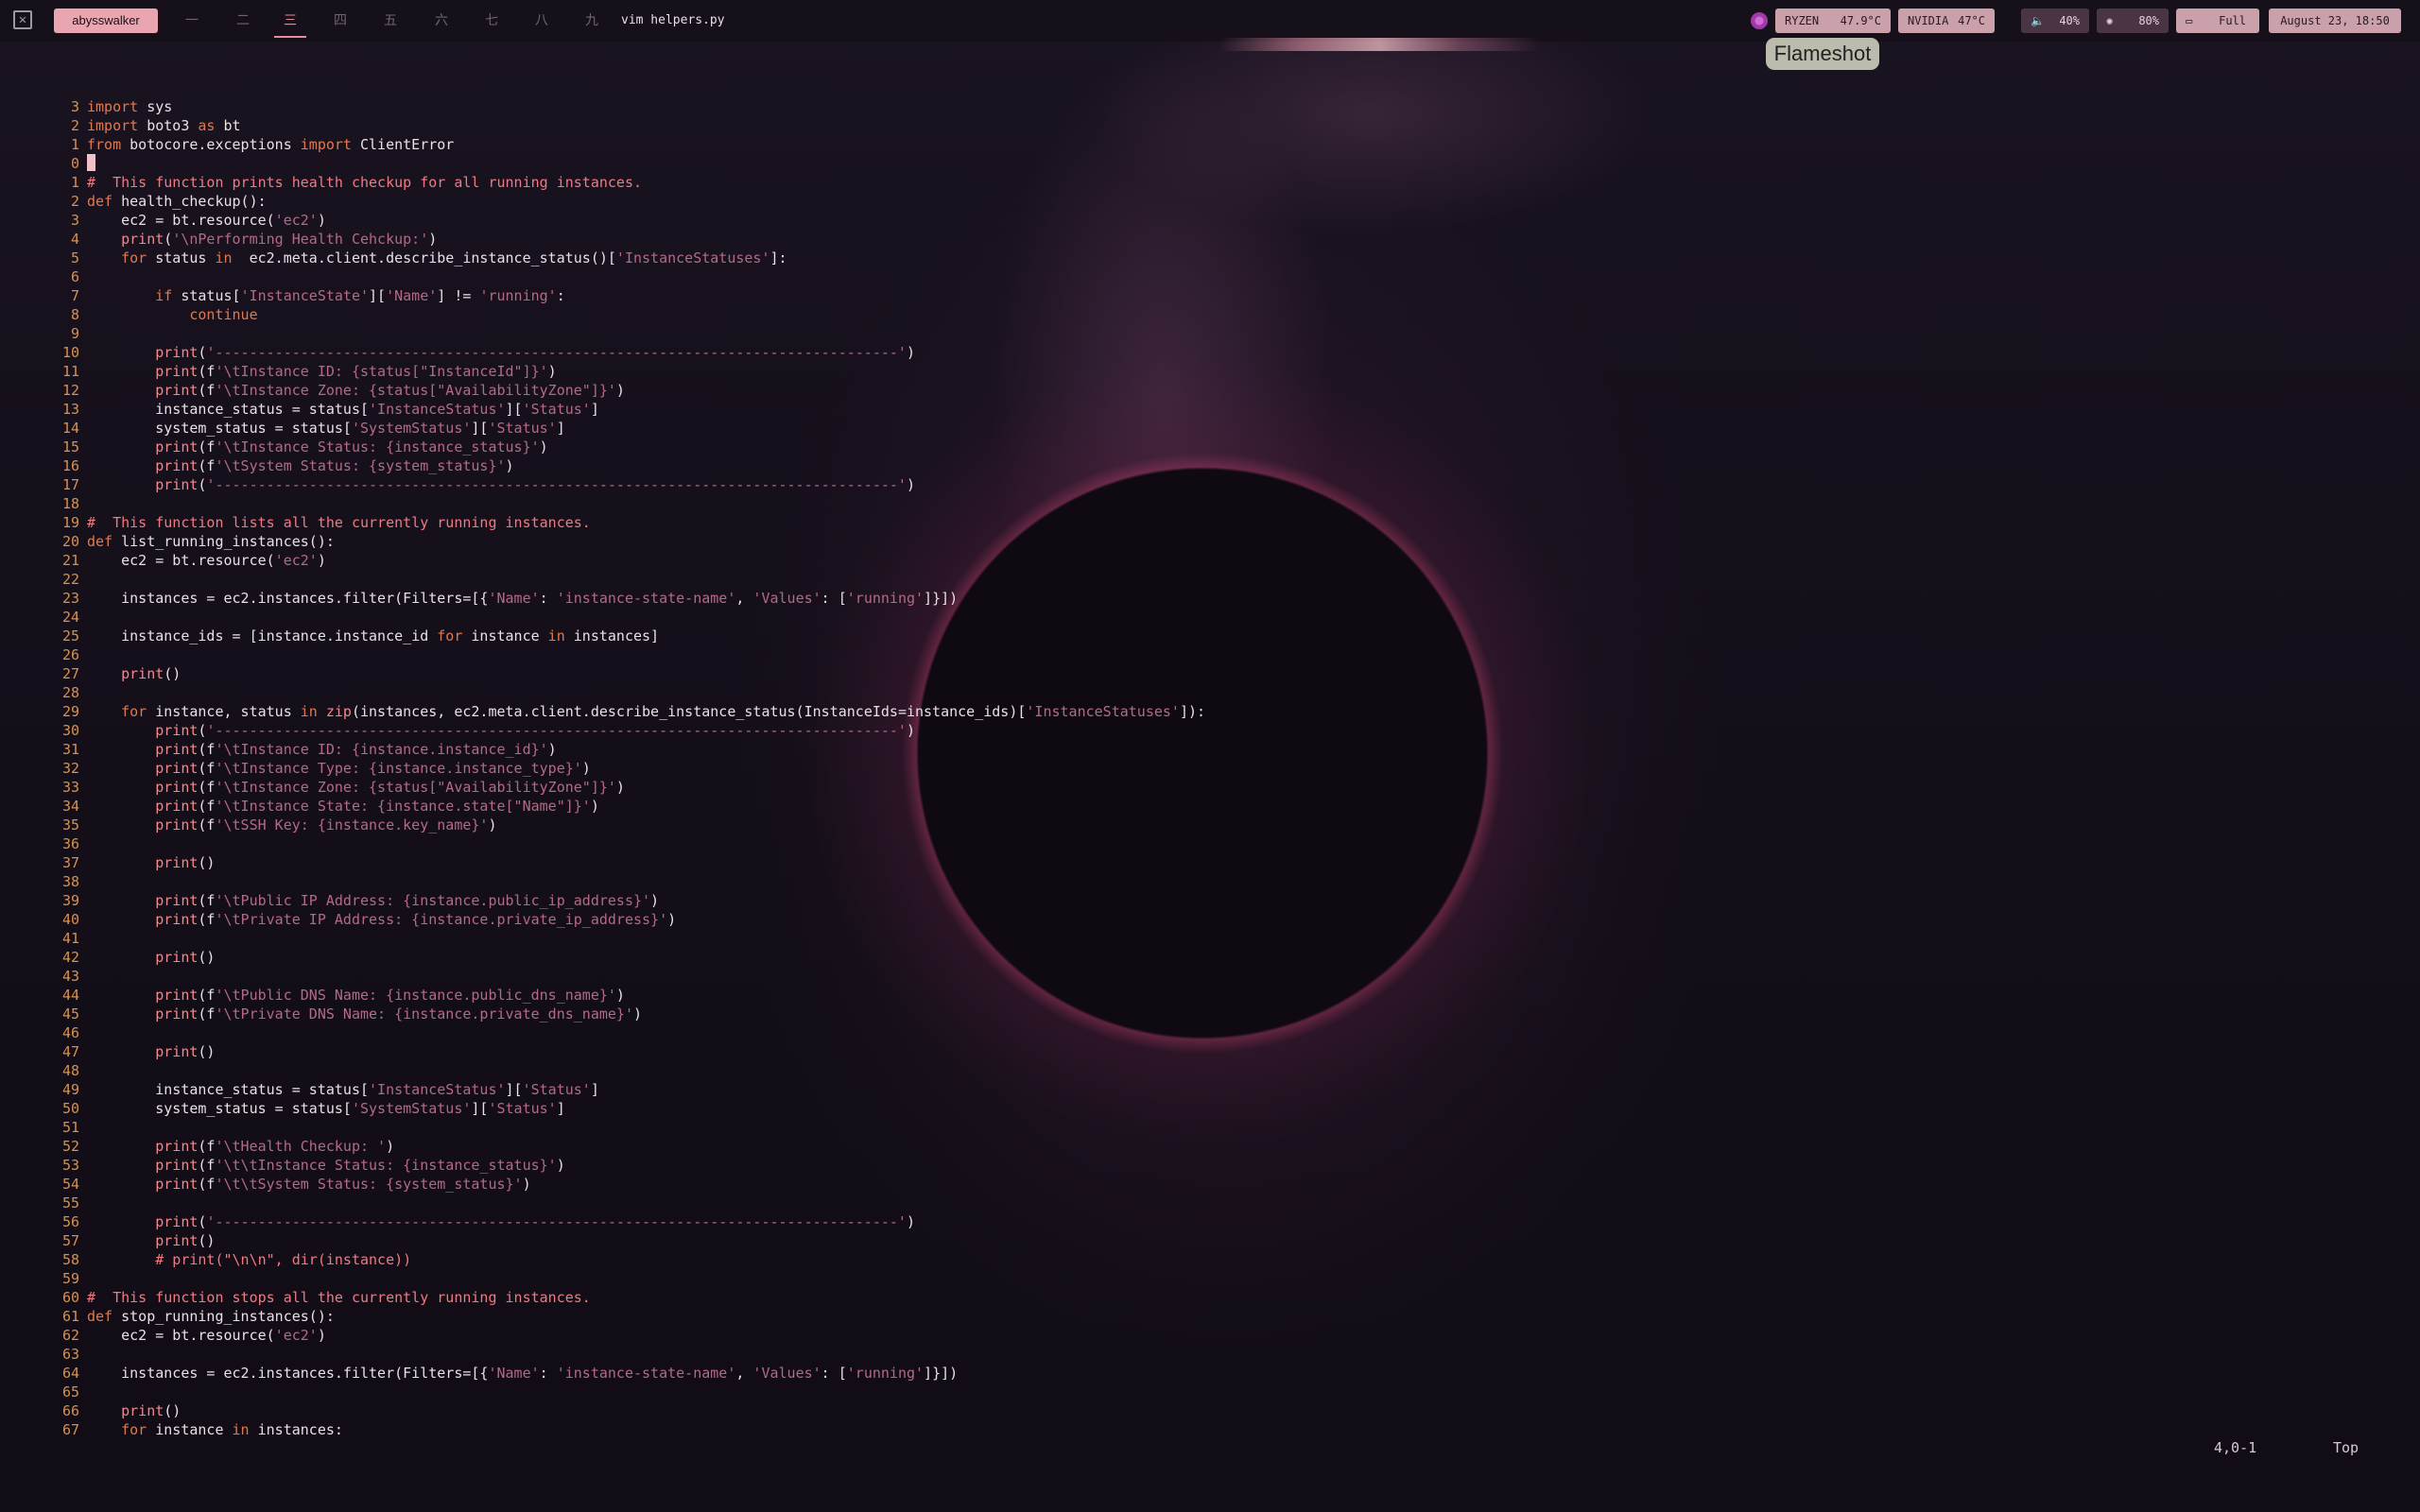 The height and width of the screenshot is (1512, 2420). Describe the element at coordinates (70, 1354) in the screenshot. I see `line-number: 63` at that location.